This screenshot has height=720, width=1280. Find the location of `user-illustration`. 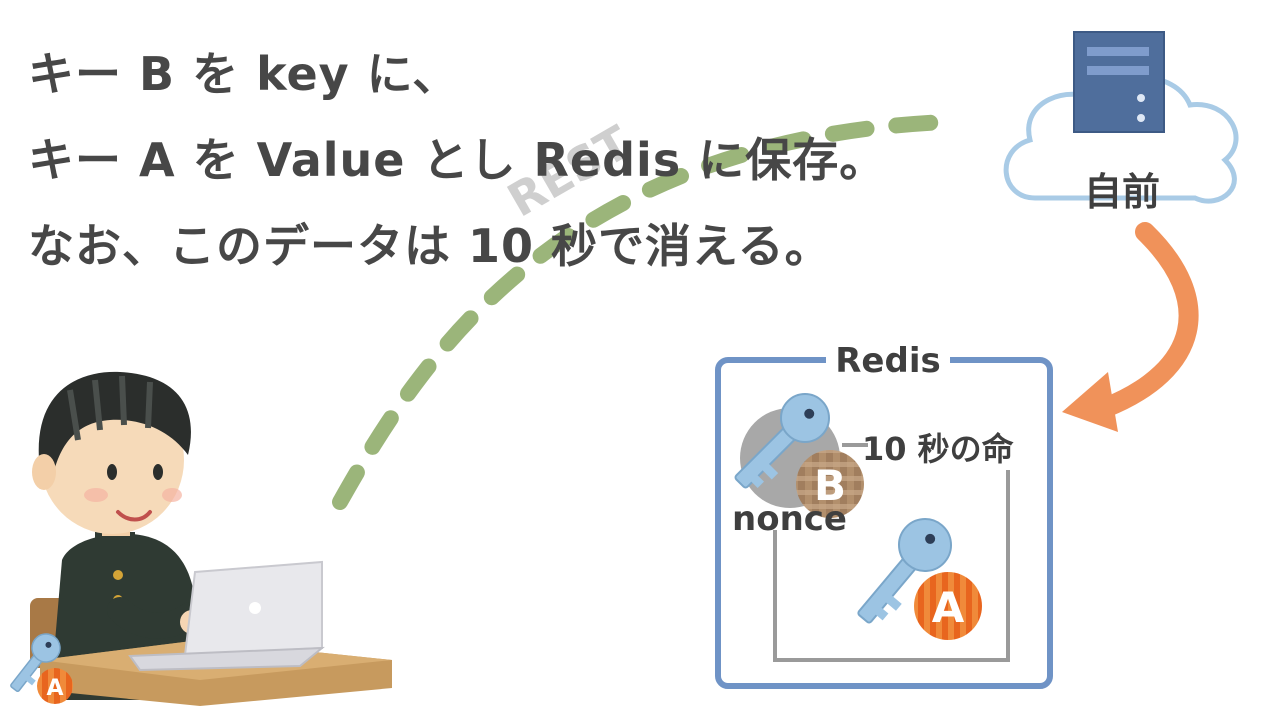

user-illustration is located at coordinates (211, 538).